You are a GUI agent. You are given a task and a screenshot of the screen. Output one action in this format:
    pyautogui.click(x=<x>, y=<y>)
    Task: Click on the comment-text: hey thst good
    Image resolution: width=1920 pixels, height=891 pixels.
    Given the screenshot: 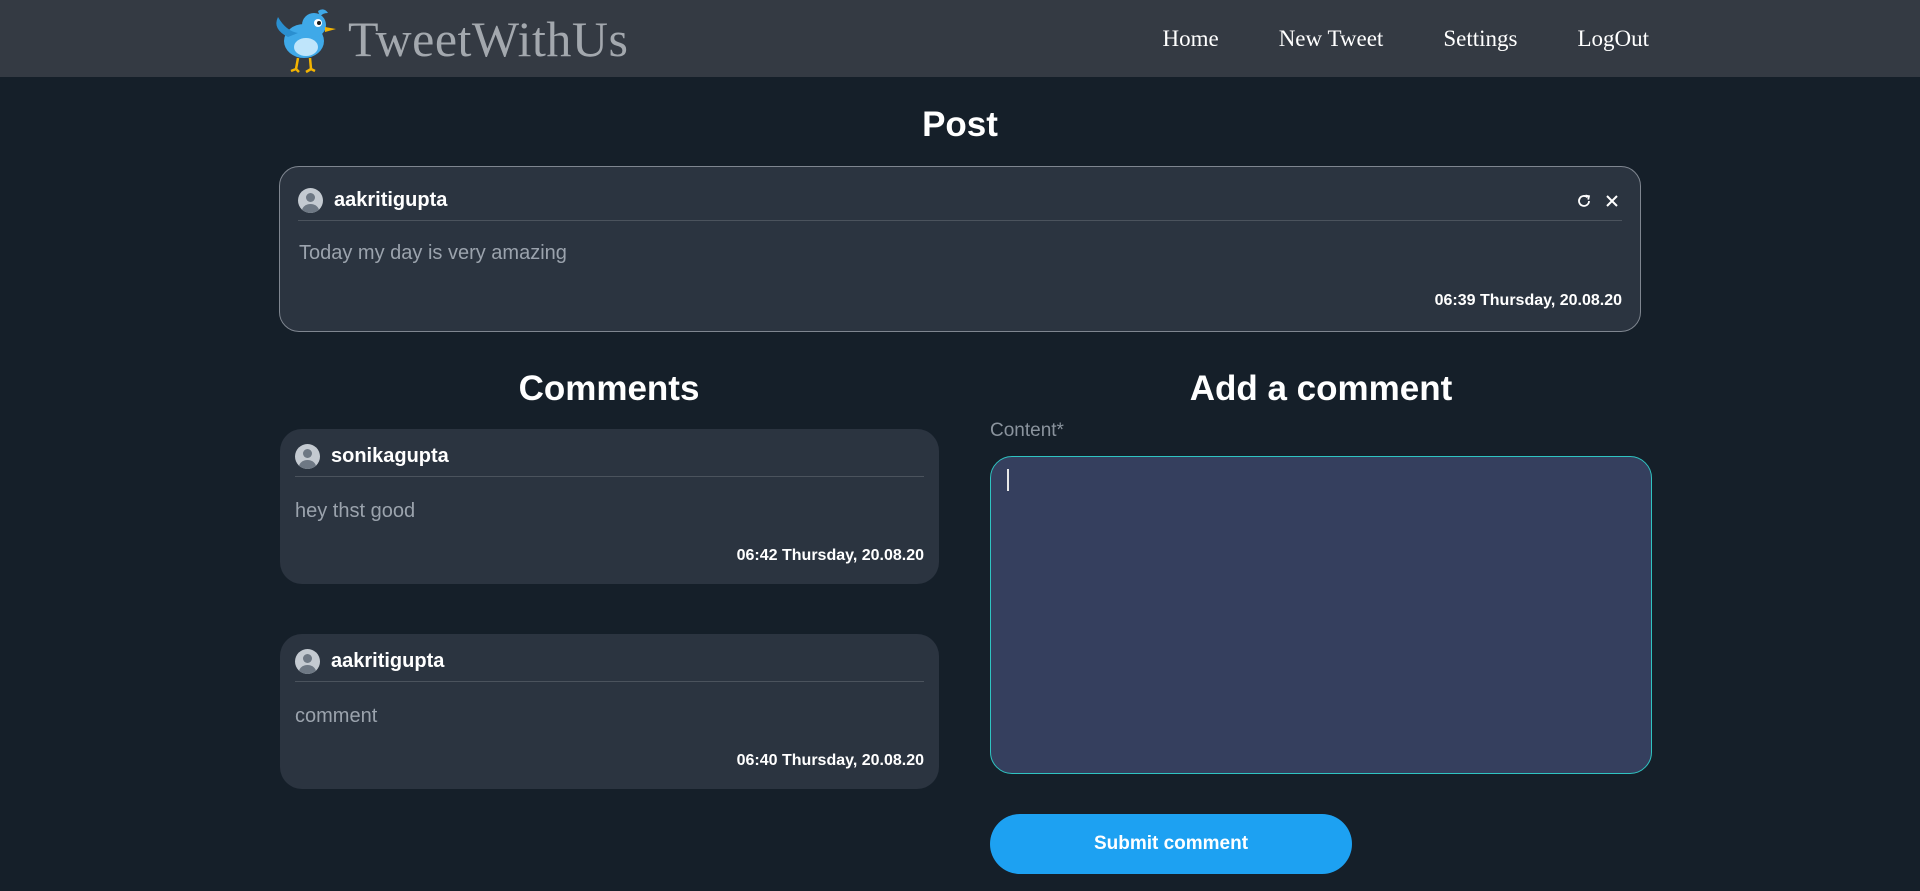 What is the action you would take?
    pyautogui.click(x=355, y=511)
    